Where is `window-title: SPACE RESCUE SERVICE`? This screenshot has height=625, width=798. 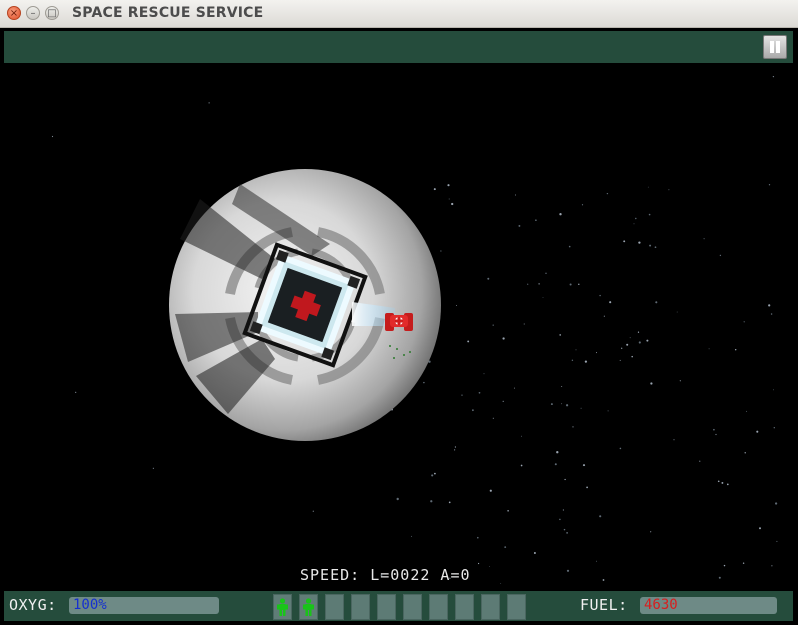 window-title: SPACE RESCUE SERVICE is located at coordinates (168, 13).